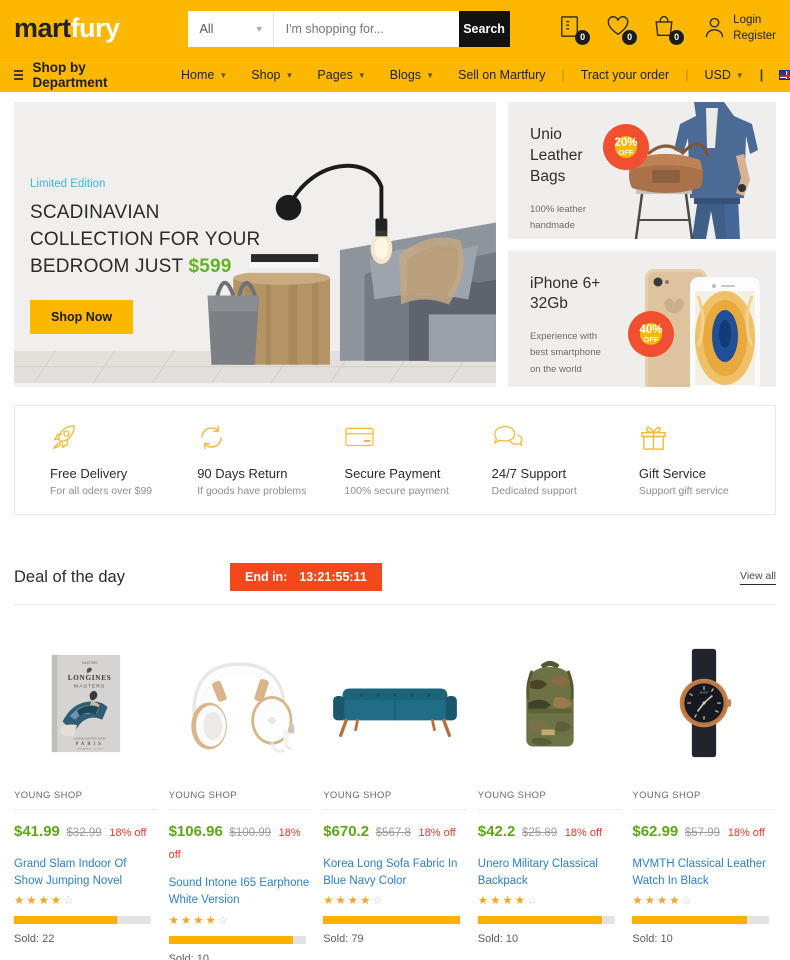 The width and height of the screenshot is (790, 960). I want to click on product-stock-progress, so click(237, 939).